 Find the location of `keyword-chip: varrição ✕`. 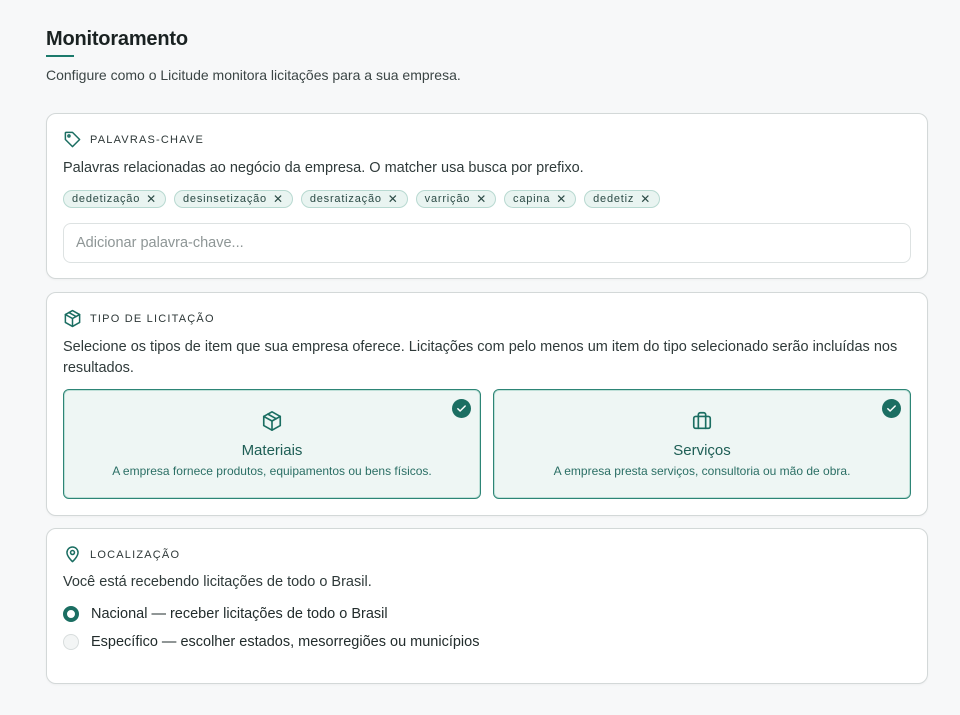

keyword-chip: varrição ✕ is located at coordinates (456, 199).